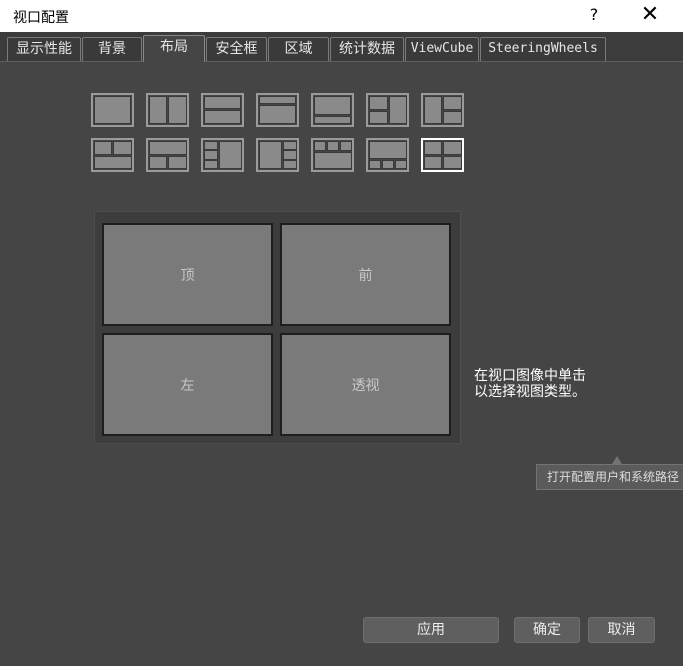 This screenshot has height=666, width=683. Describe the element at coordinates (530, 384) in the screenshot. I see `viewport-hint-text: 在视口图像中单击以选择视图类型。` at that location.